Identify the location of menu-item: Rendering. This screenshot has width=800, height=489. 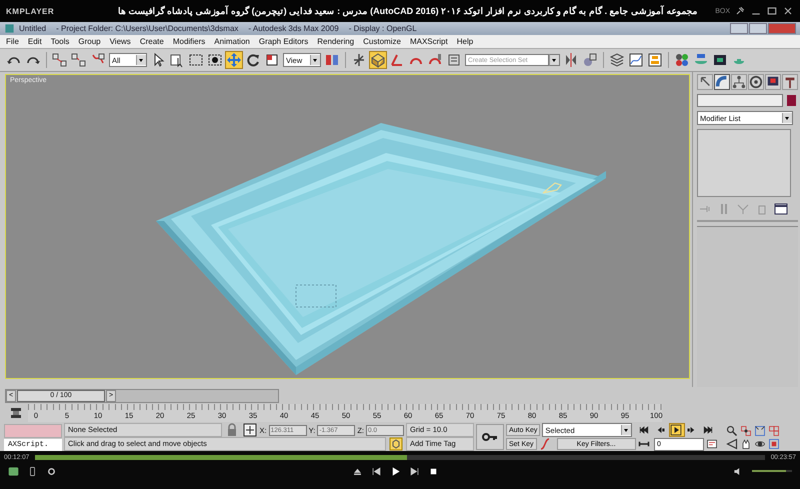
(335, 41).